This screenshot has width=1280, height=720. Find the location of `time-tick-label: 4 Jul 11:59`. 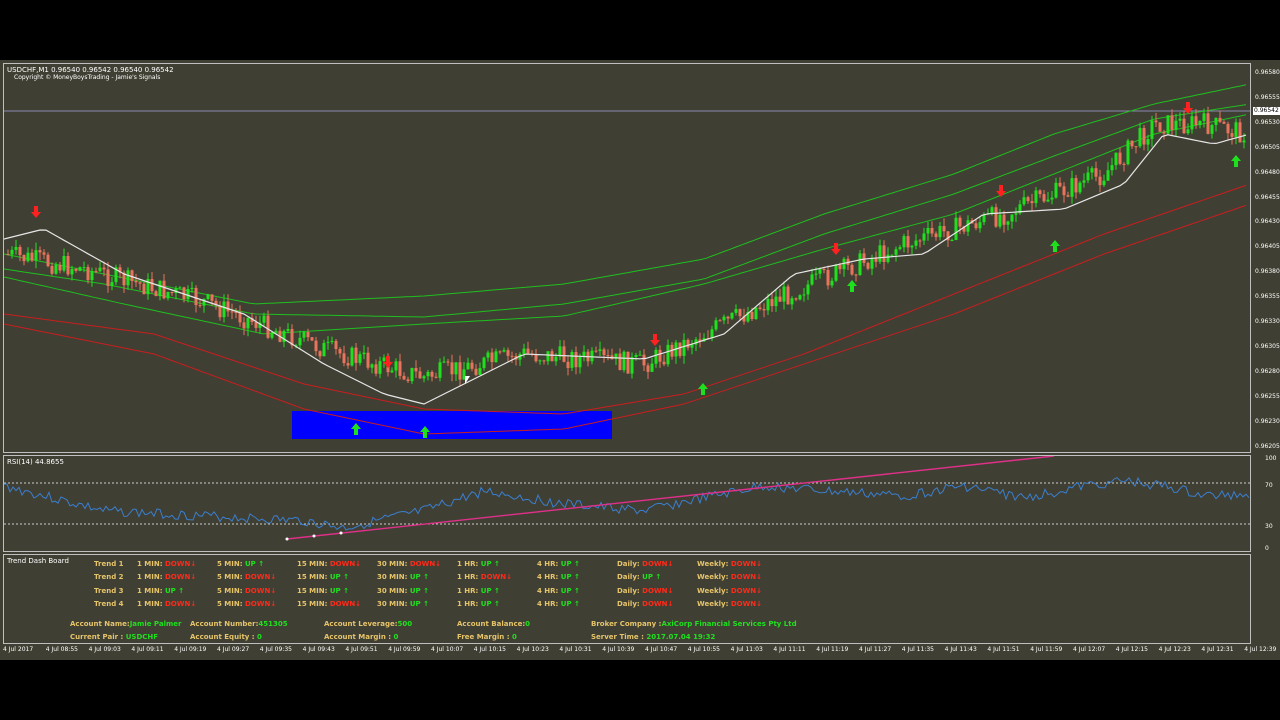

time-tick-label: 4 Jul 11:59 is located at coordinates (1046, 649).